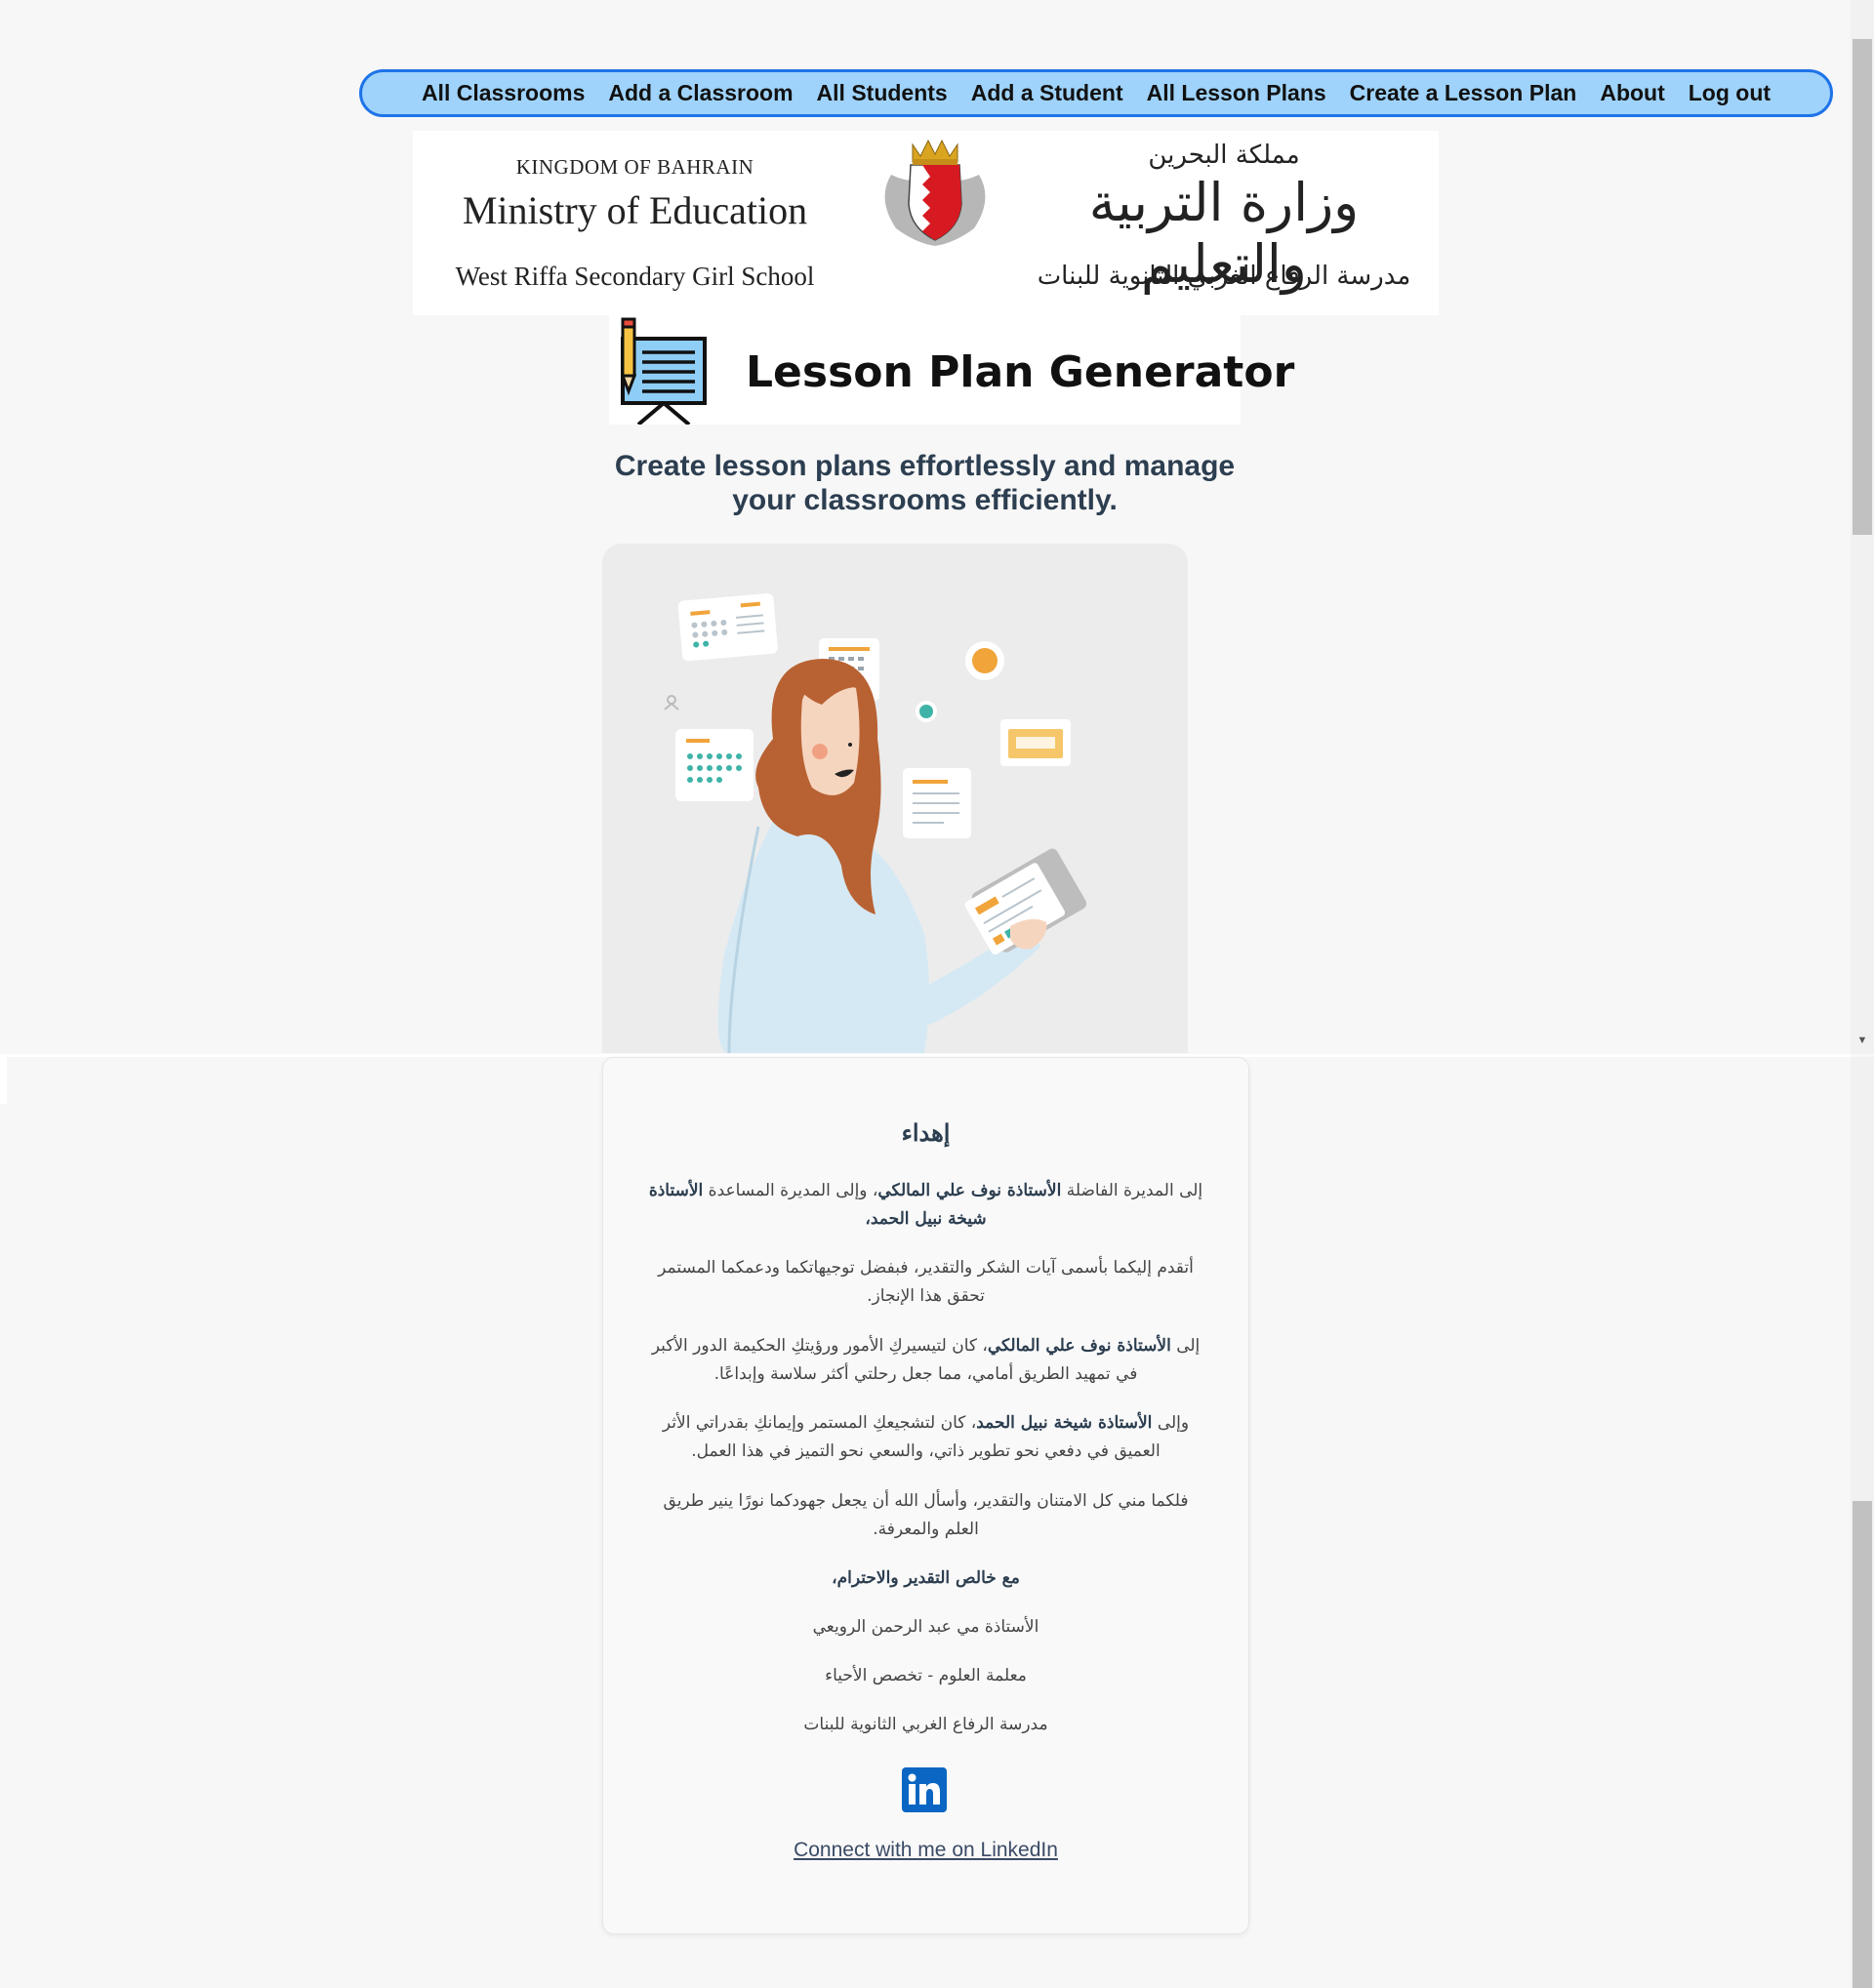 The width and height of the screenshot is (1874, 1988). I want to click on p4-name: الأستاذة شيخة نبيل الحمد, so click(1064, 1423).